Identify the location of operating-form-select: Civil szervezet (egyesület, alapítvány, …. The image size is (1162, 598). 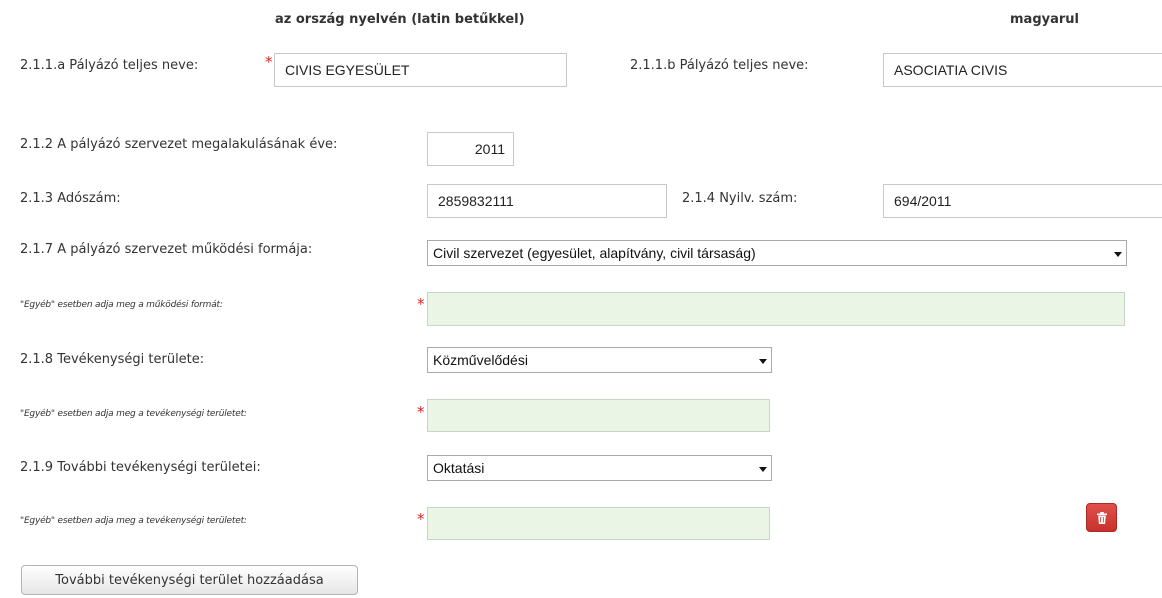
(777, 253).